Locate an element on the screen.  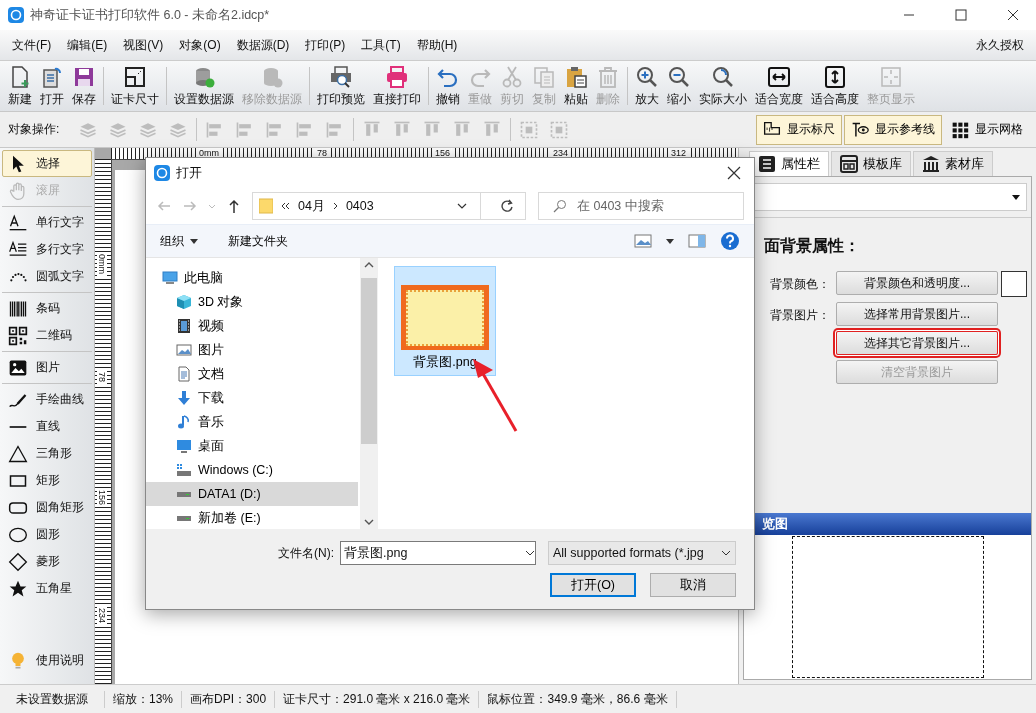
toolbar-button: 实际大小 is located at coordinates (723, 86).